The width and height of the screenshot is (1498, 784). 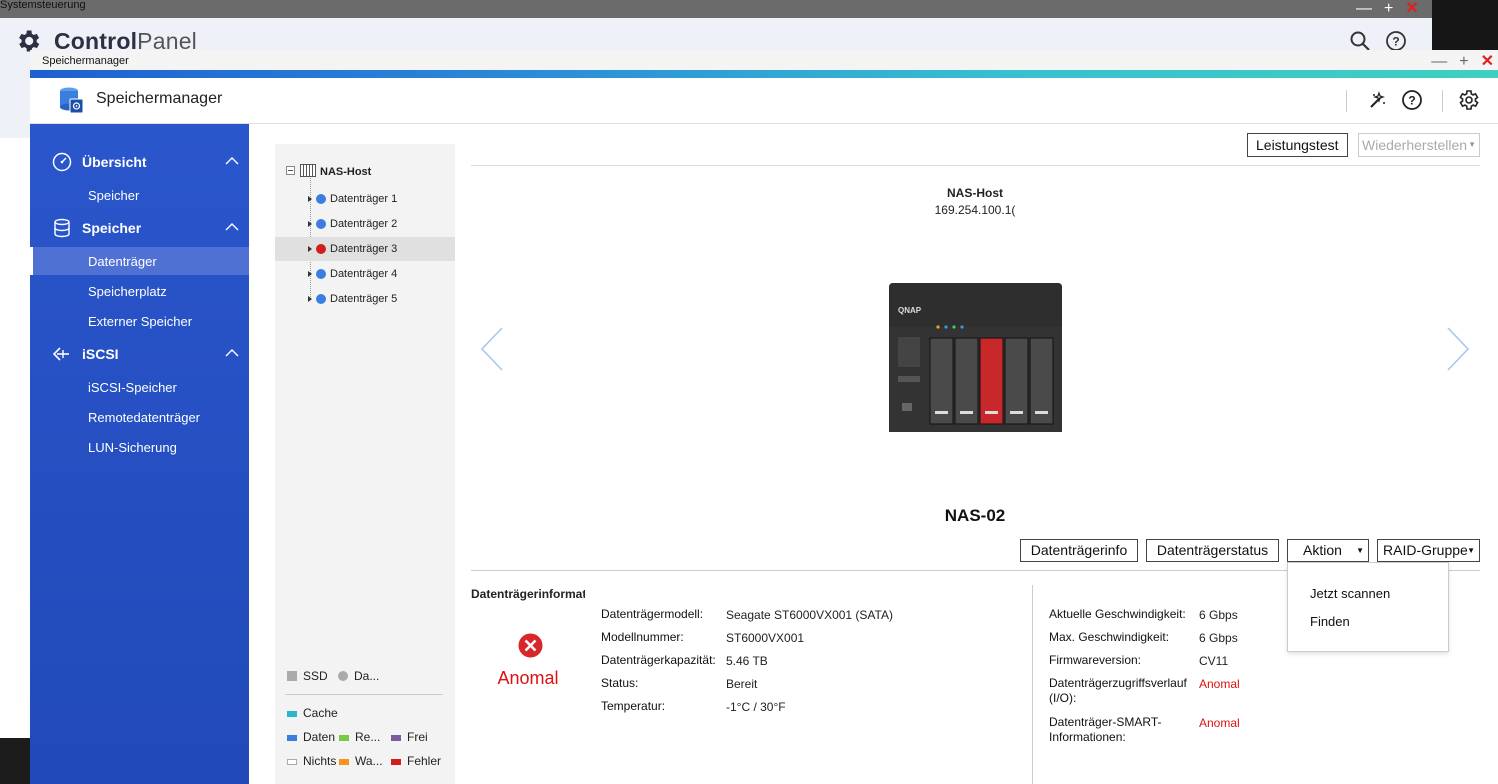 What do you see at coordinates (292, 676) in the screenshot?
I see `ssd-square-icon` at bounding box center [292, 676].